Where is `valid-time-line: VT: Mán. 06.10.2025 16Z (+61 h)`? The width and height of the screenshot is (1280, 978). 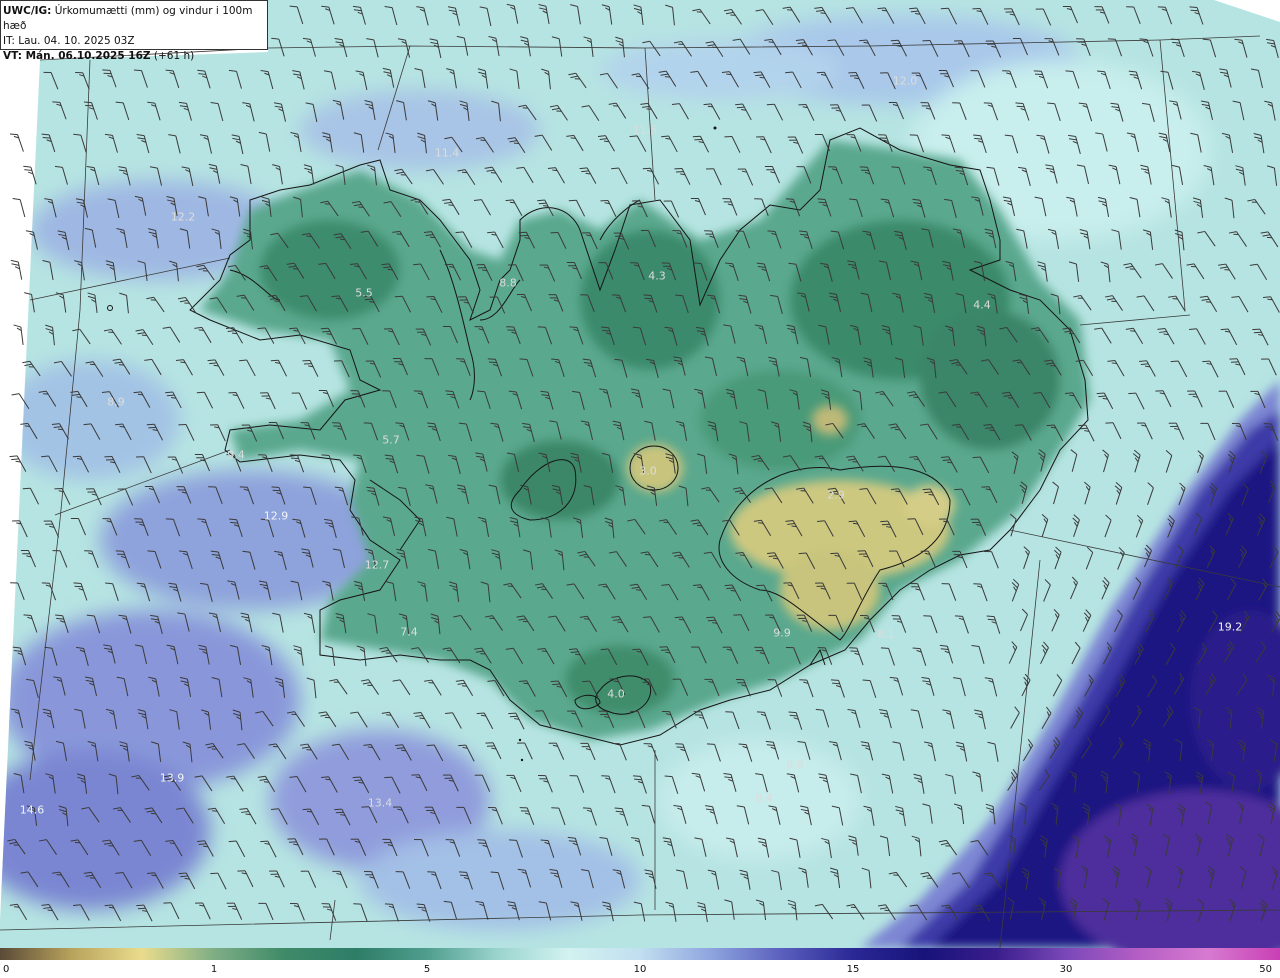 valid-time-line: VT: Mán. 06.10.2025 16Z (+61 h) is located at coordinates (135, 56).